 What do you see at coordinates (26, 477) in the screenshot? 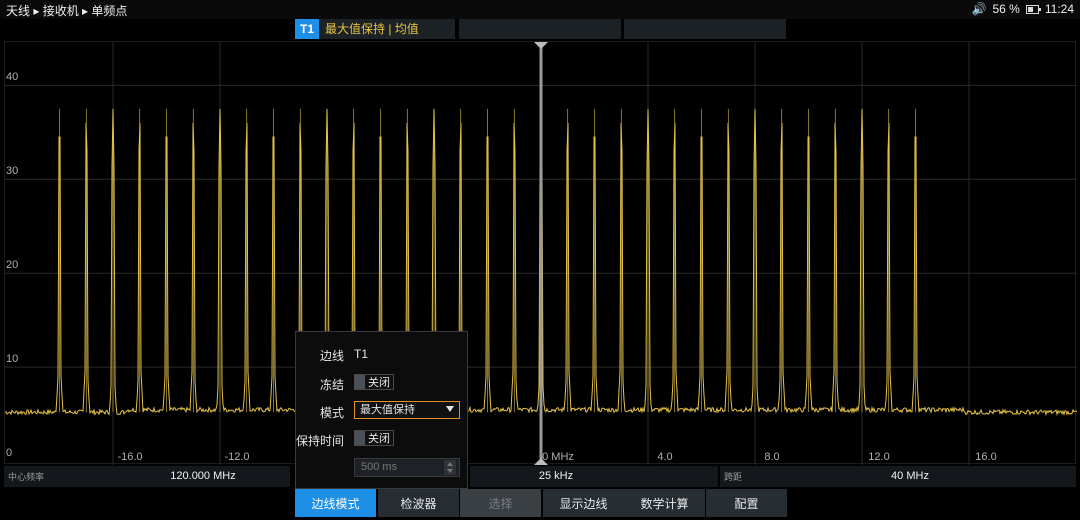
I see `center-freq-label: 中心频率` at bounding box center [26, 477].